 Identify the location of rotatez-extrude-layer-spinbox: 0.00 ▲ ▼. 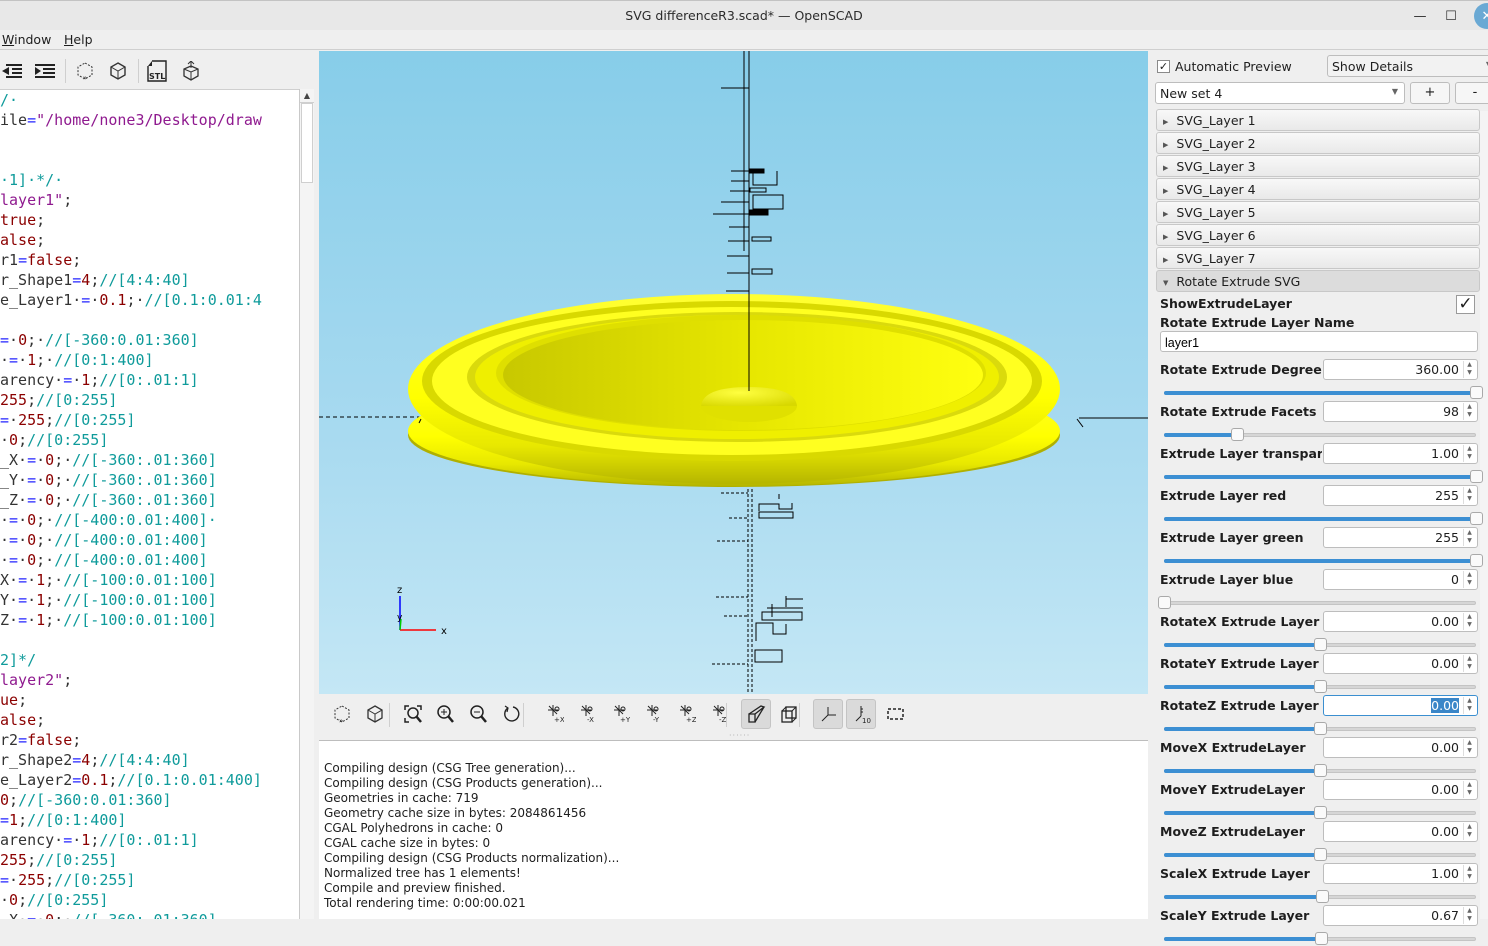
(1400, 705).